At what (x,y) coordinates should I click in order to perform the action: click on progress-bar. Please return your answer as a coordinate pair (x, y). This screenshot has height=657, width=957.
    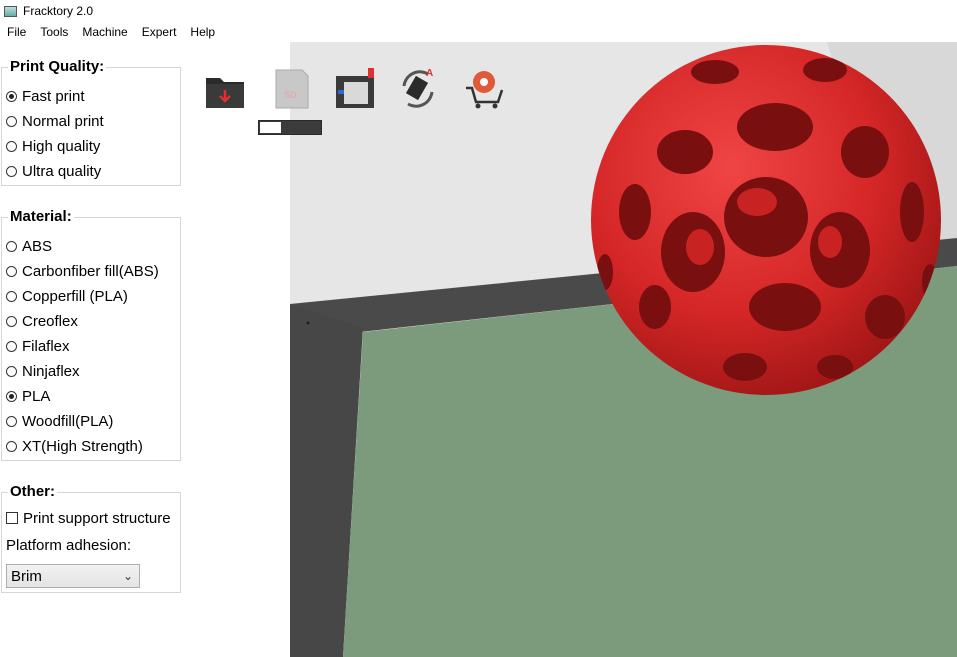
    Looking at the image, I should click on (290, 127).